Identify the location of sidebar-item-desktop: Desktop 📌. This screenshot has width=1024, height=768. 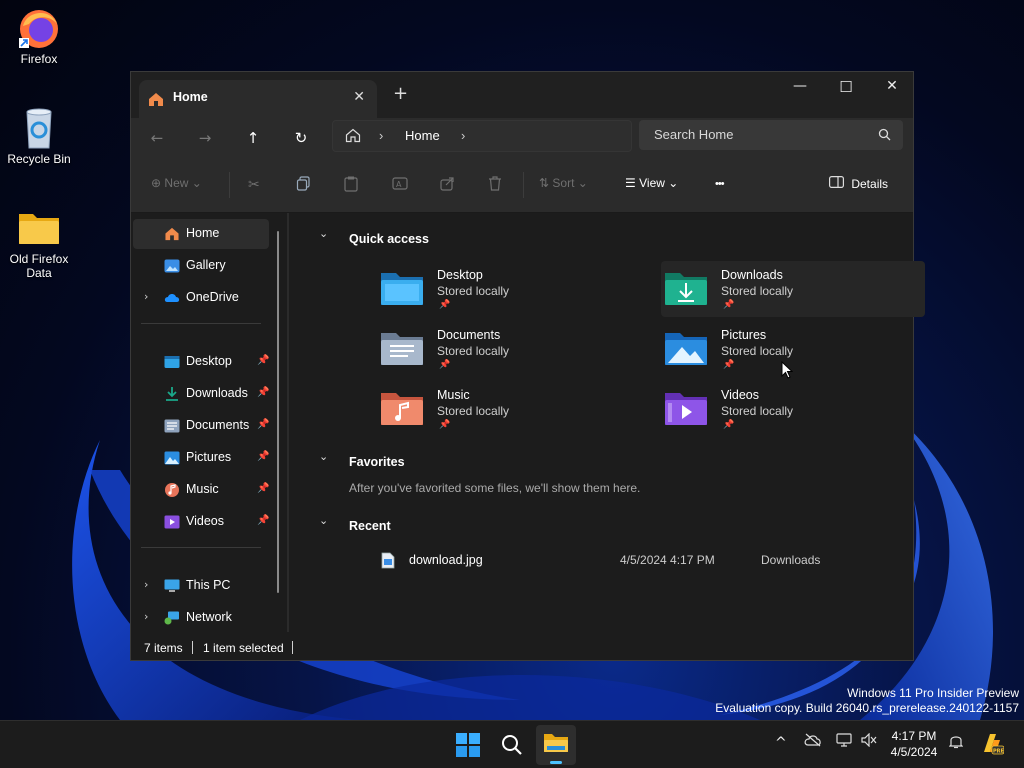
(201, 362).